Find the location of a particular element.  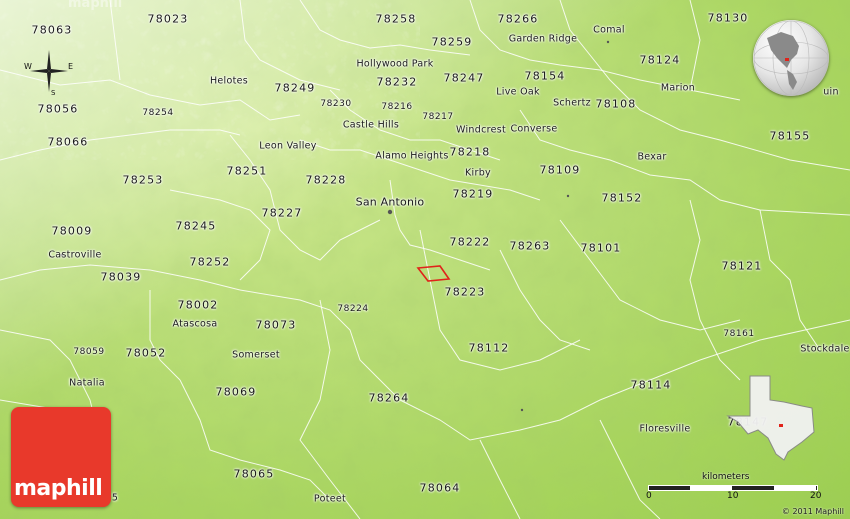

zip-label-small: 78059 is located at coordinates (89, 352).